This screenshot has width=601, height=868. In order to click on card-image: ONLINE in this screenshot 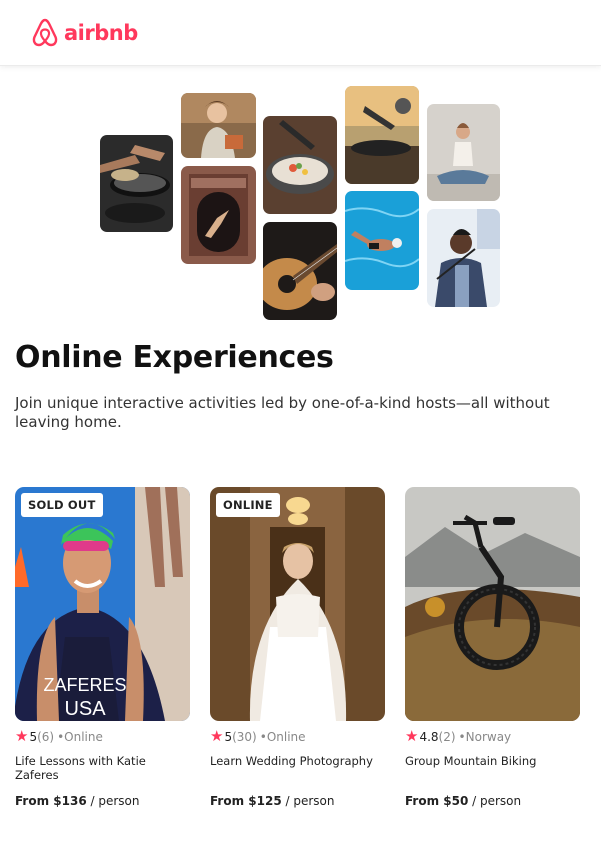, I will do `click(297, 604)`.